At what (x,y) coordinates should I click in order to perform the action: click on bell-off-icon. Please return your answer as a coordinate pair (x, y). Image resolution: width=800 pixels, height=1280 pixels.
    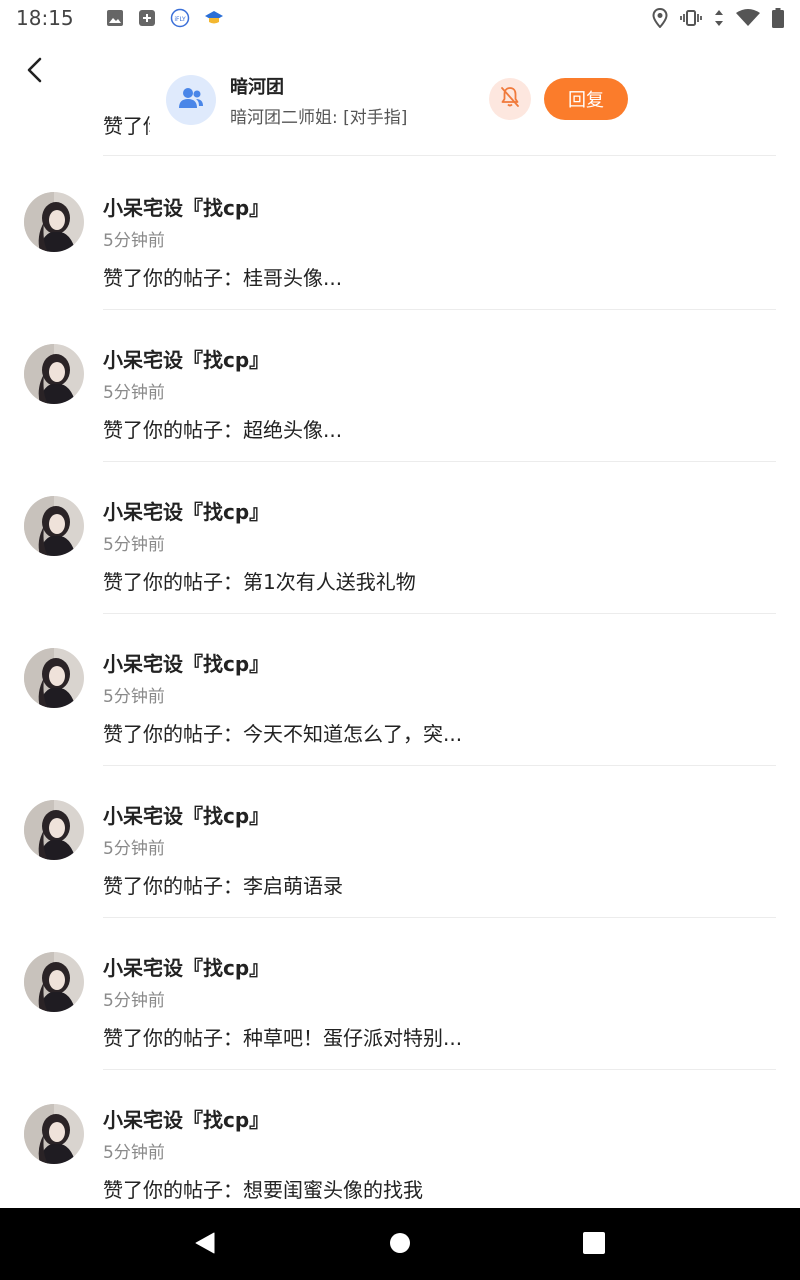
    Looking at the image, I should click on (510, 99).